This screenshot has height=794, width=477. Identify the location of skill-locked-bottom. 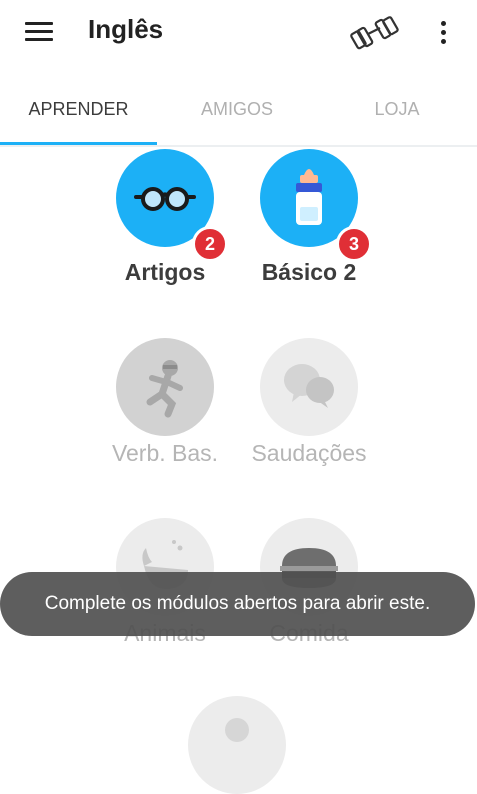
(237, 745).